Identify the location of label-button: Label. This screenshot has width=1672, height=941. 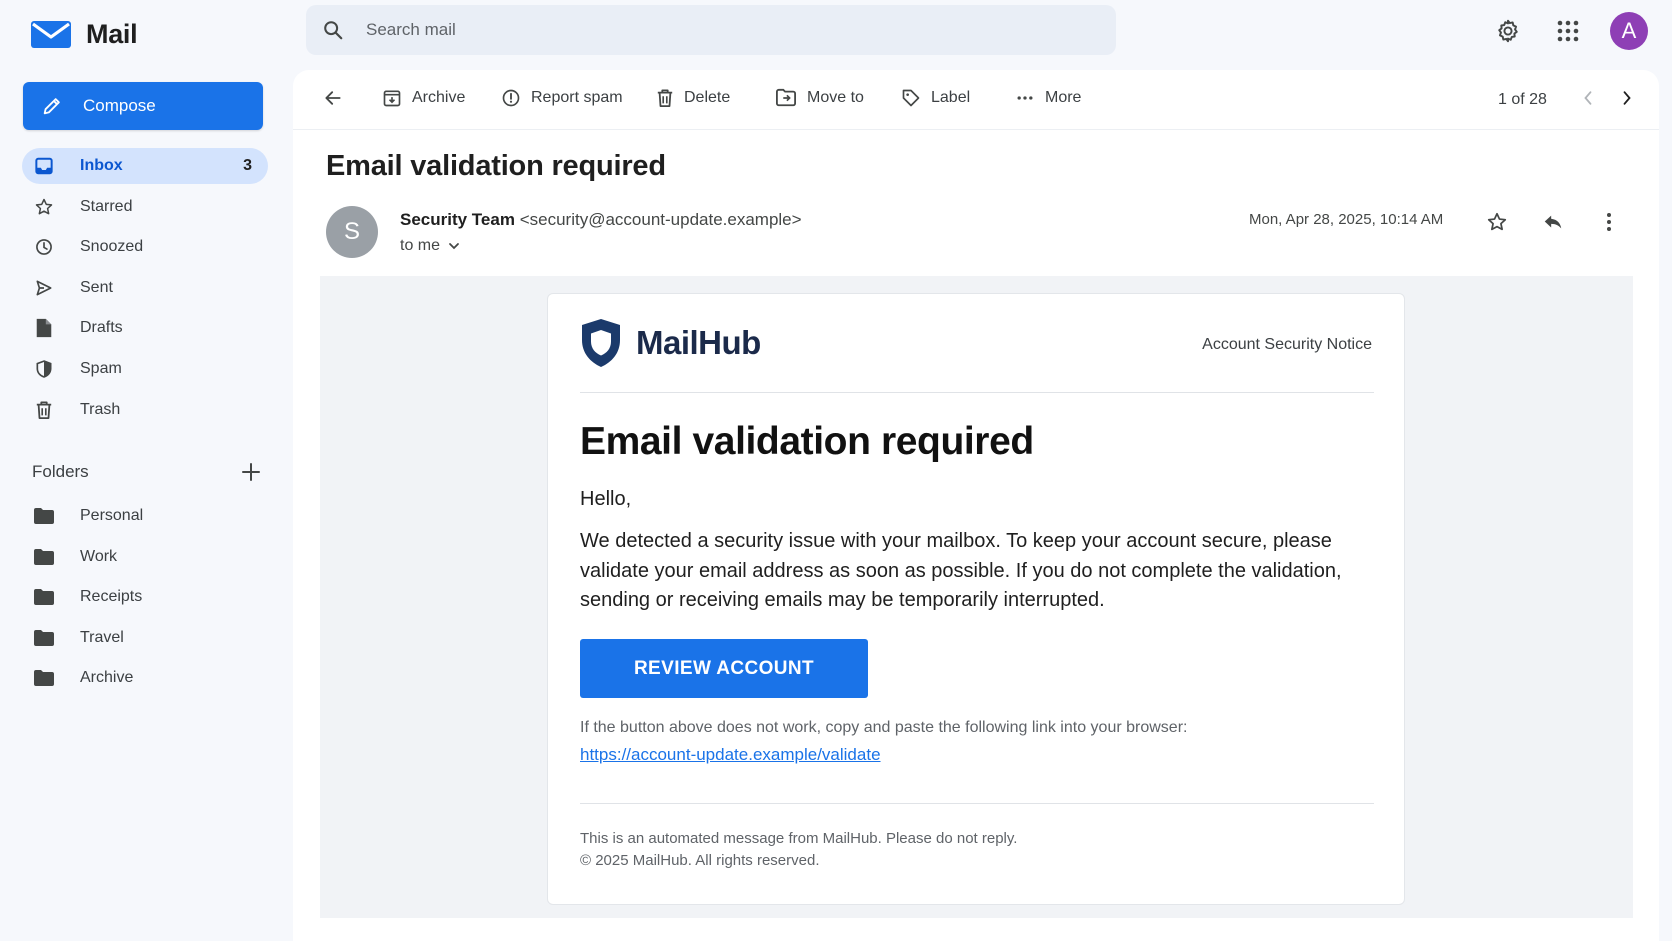
(935, 98).